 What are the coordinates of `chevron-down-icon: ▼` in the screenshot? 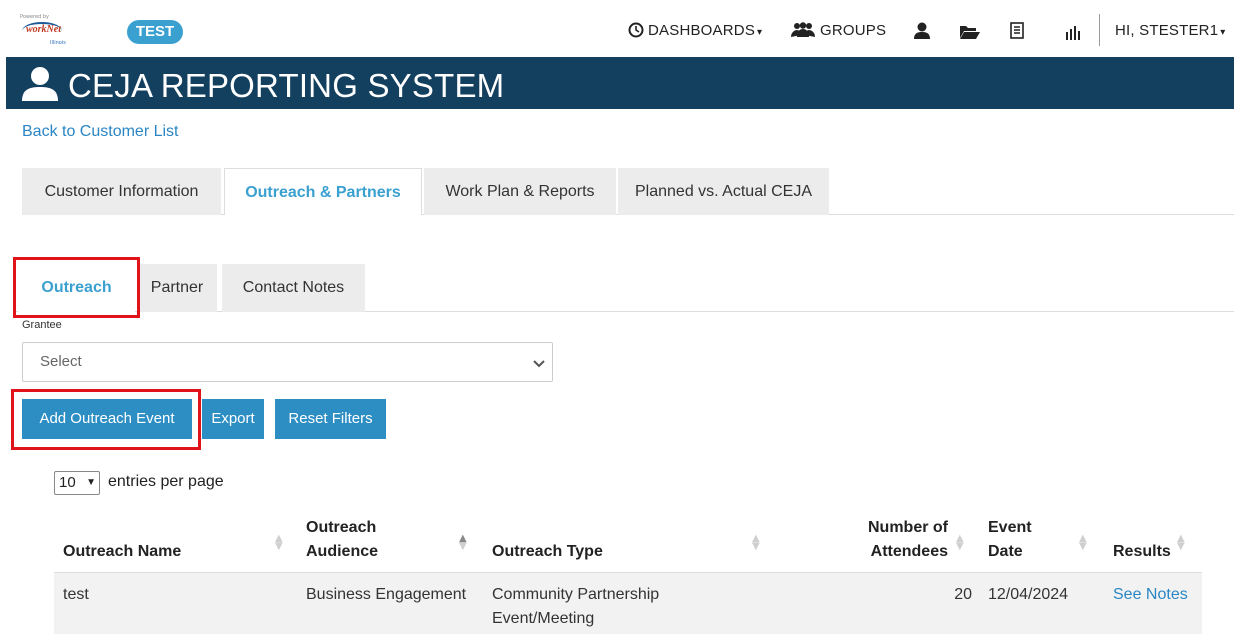 It's located at (91, 482).